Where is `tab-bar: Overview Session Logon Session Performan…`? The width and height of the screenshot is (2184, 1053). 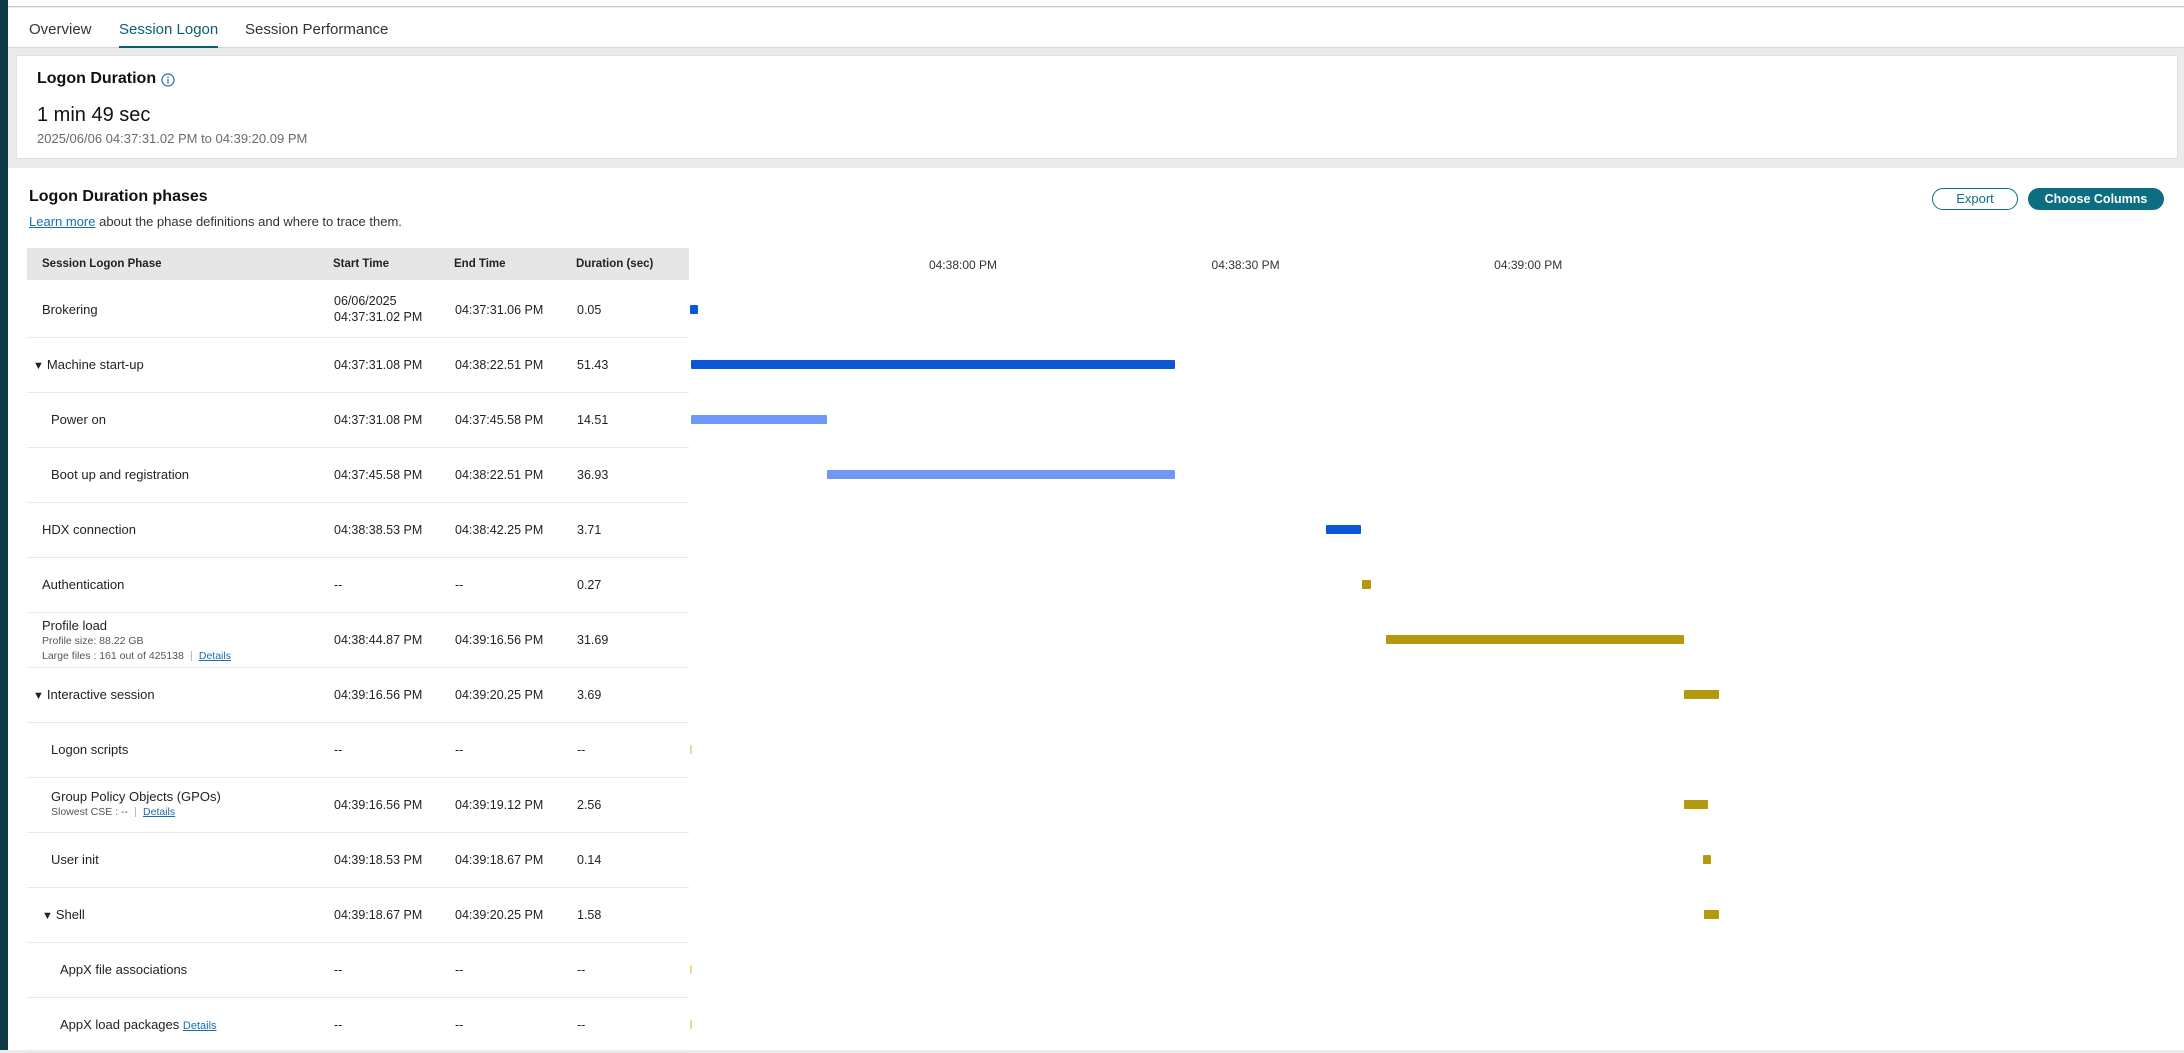
tab-bar: Overview Session Logon Session Performan… is located at coordinates (1096, 28).